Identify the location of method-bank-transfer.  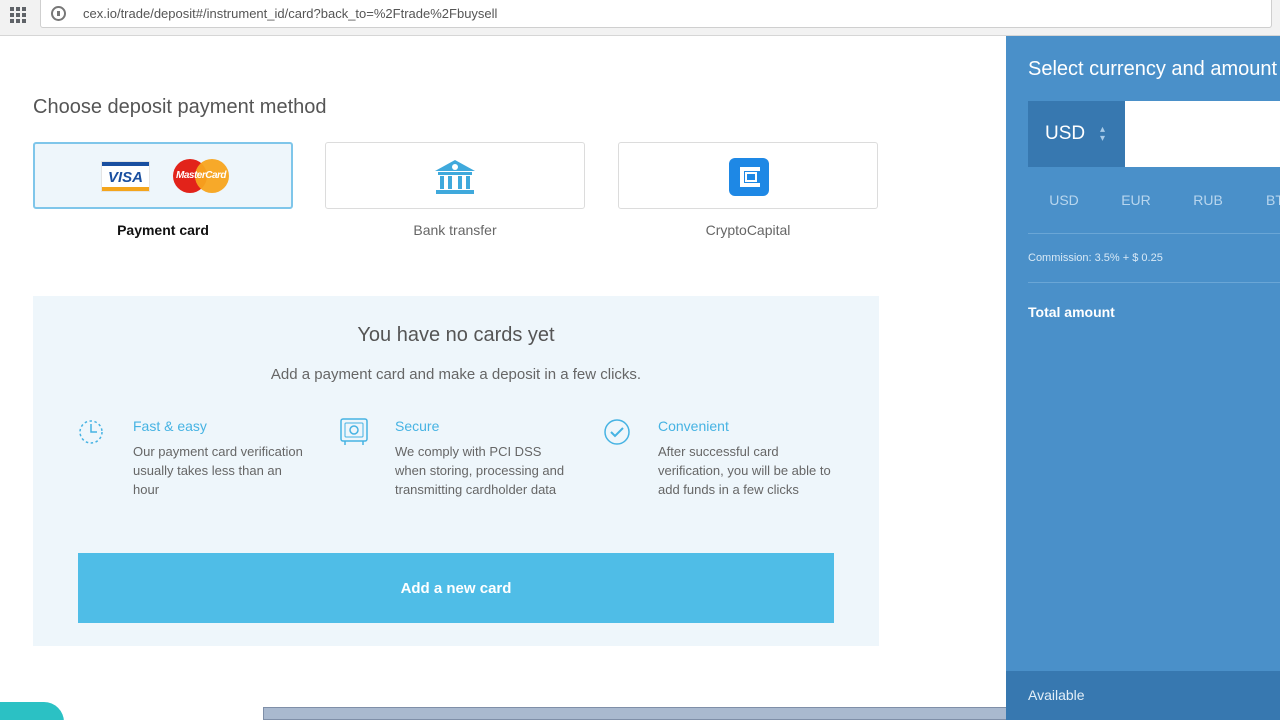
(455, 175).